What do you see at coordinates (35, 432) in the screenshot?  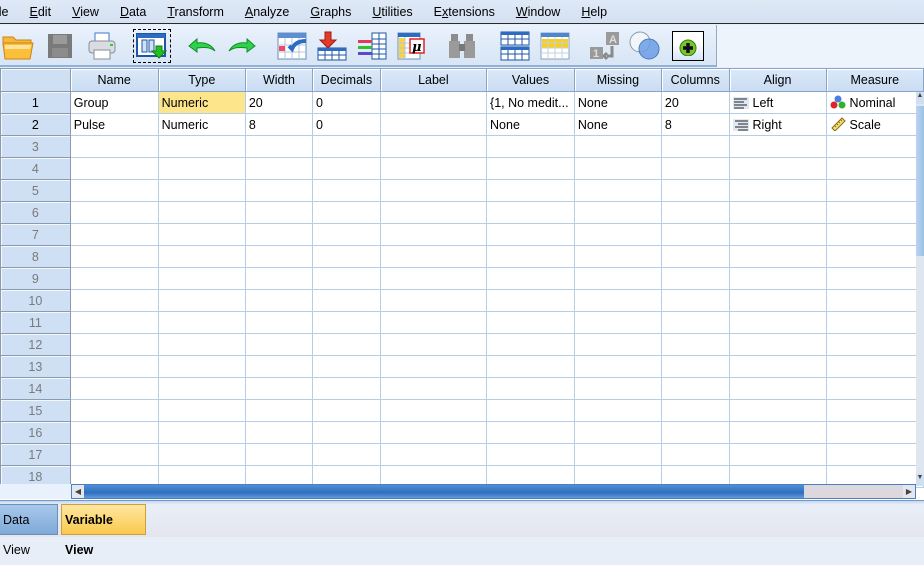 I see `row-header: 16` at bounding box center [35, 432].